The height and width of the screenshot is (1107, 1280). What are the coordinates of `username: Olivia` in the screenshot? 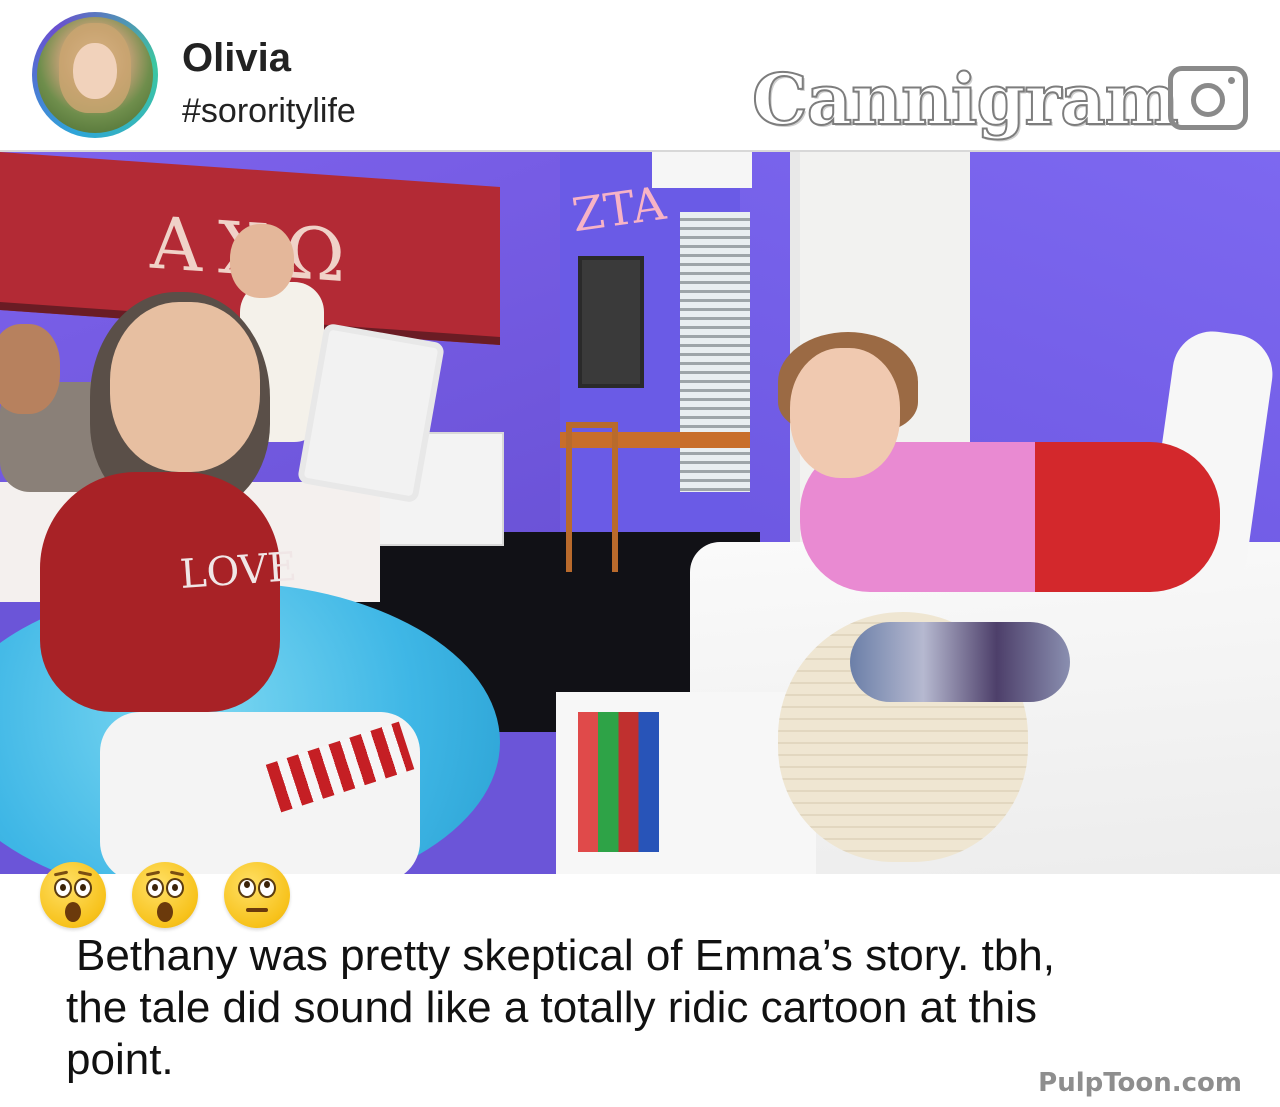 It's located at (236, 58).